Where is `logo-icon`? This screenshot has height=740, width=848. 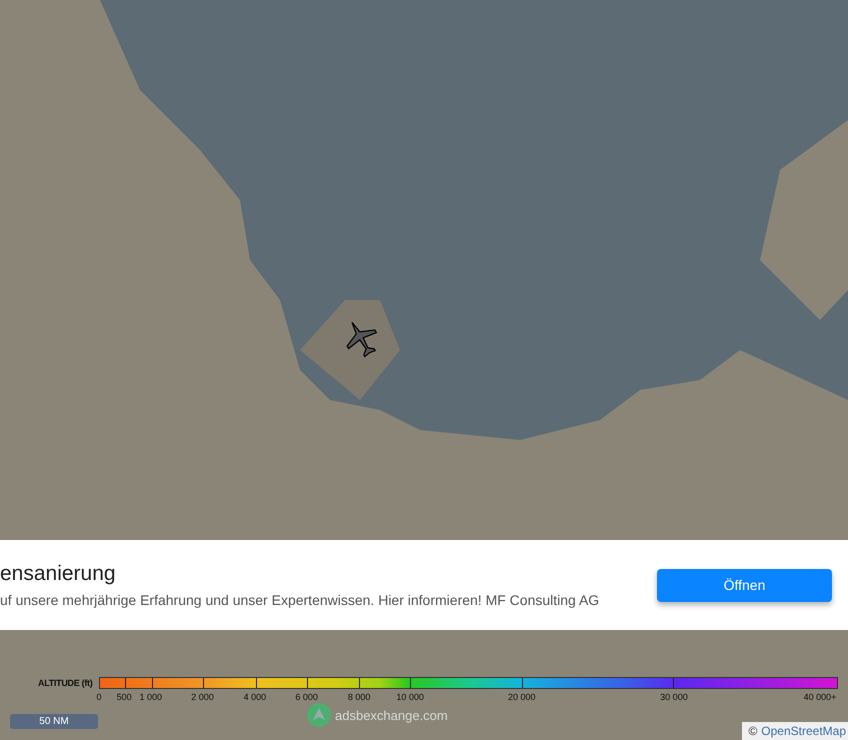 logo-icon is located at coordinates (319, 715).